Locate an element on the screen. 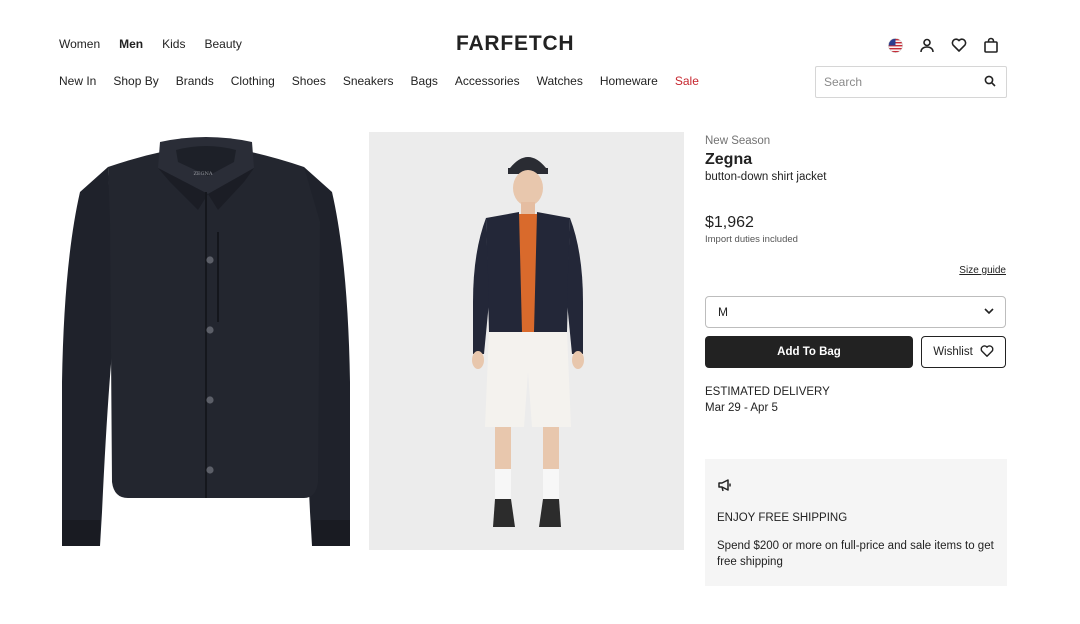 Image resolution: width=1080 pixels, height=624 pixels. wishlist-label: Wishlist is located at coordinates (953, 352).